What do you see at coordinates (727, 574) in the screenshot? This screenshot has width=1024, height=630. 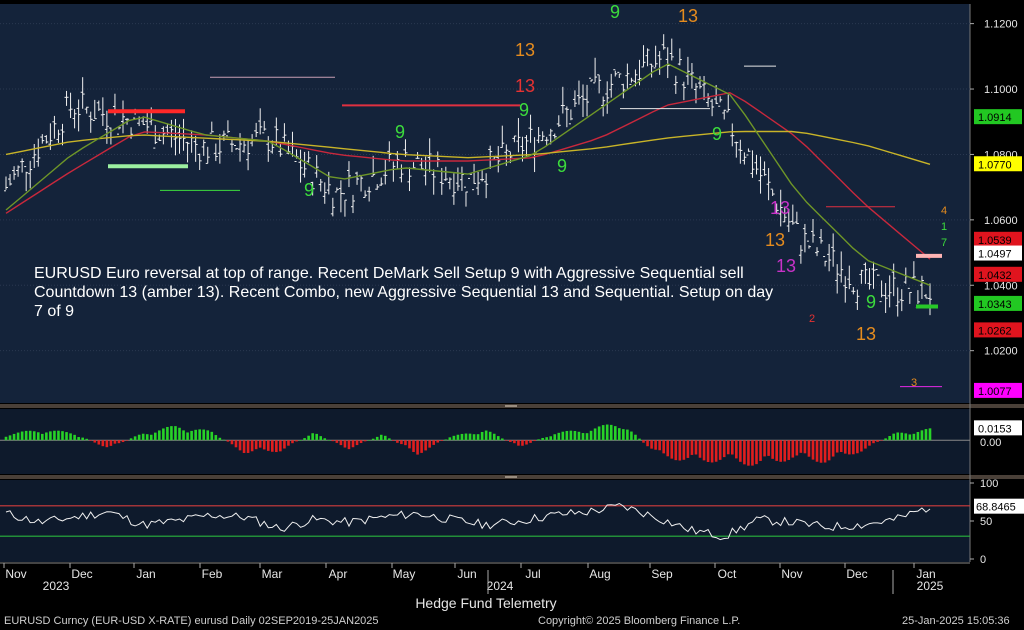 I see `x-axis-month-label: Oct` at bounding box center [727, 574].